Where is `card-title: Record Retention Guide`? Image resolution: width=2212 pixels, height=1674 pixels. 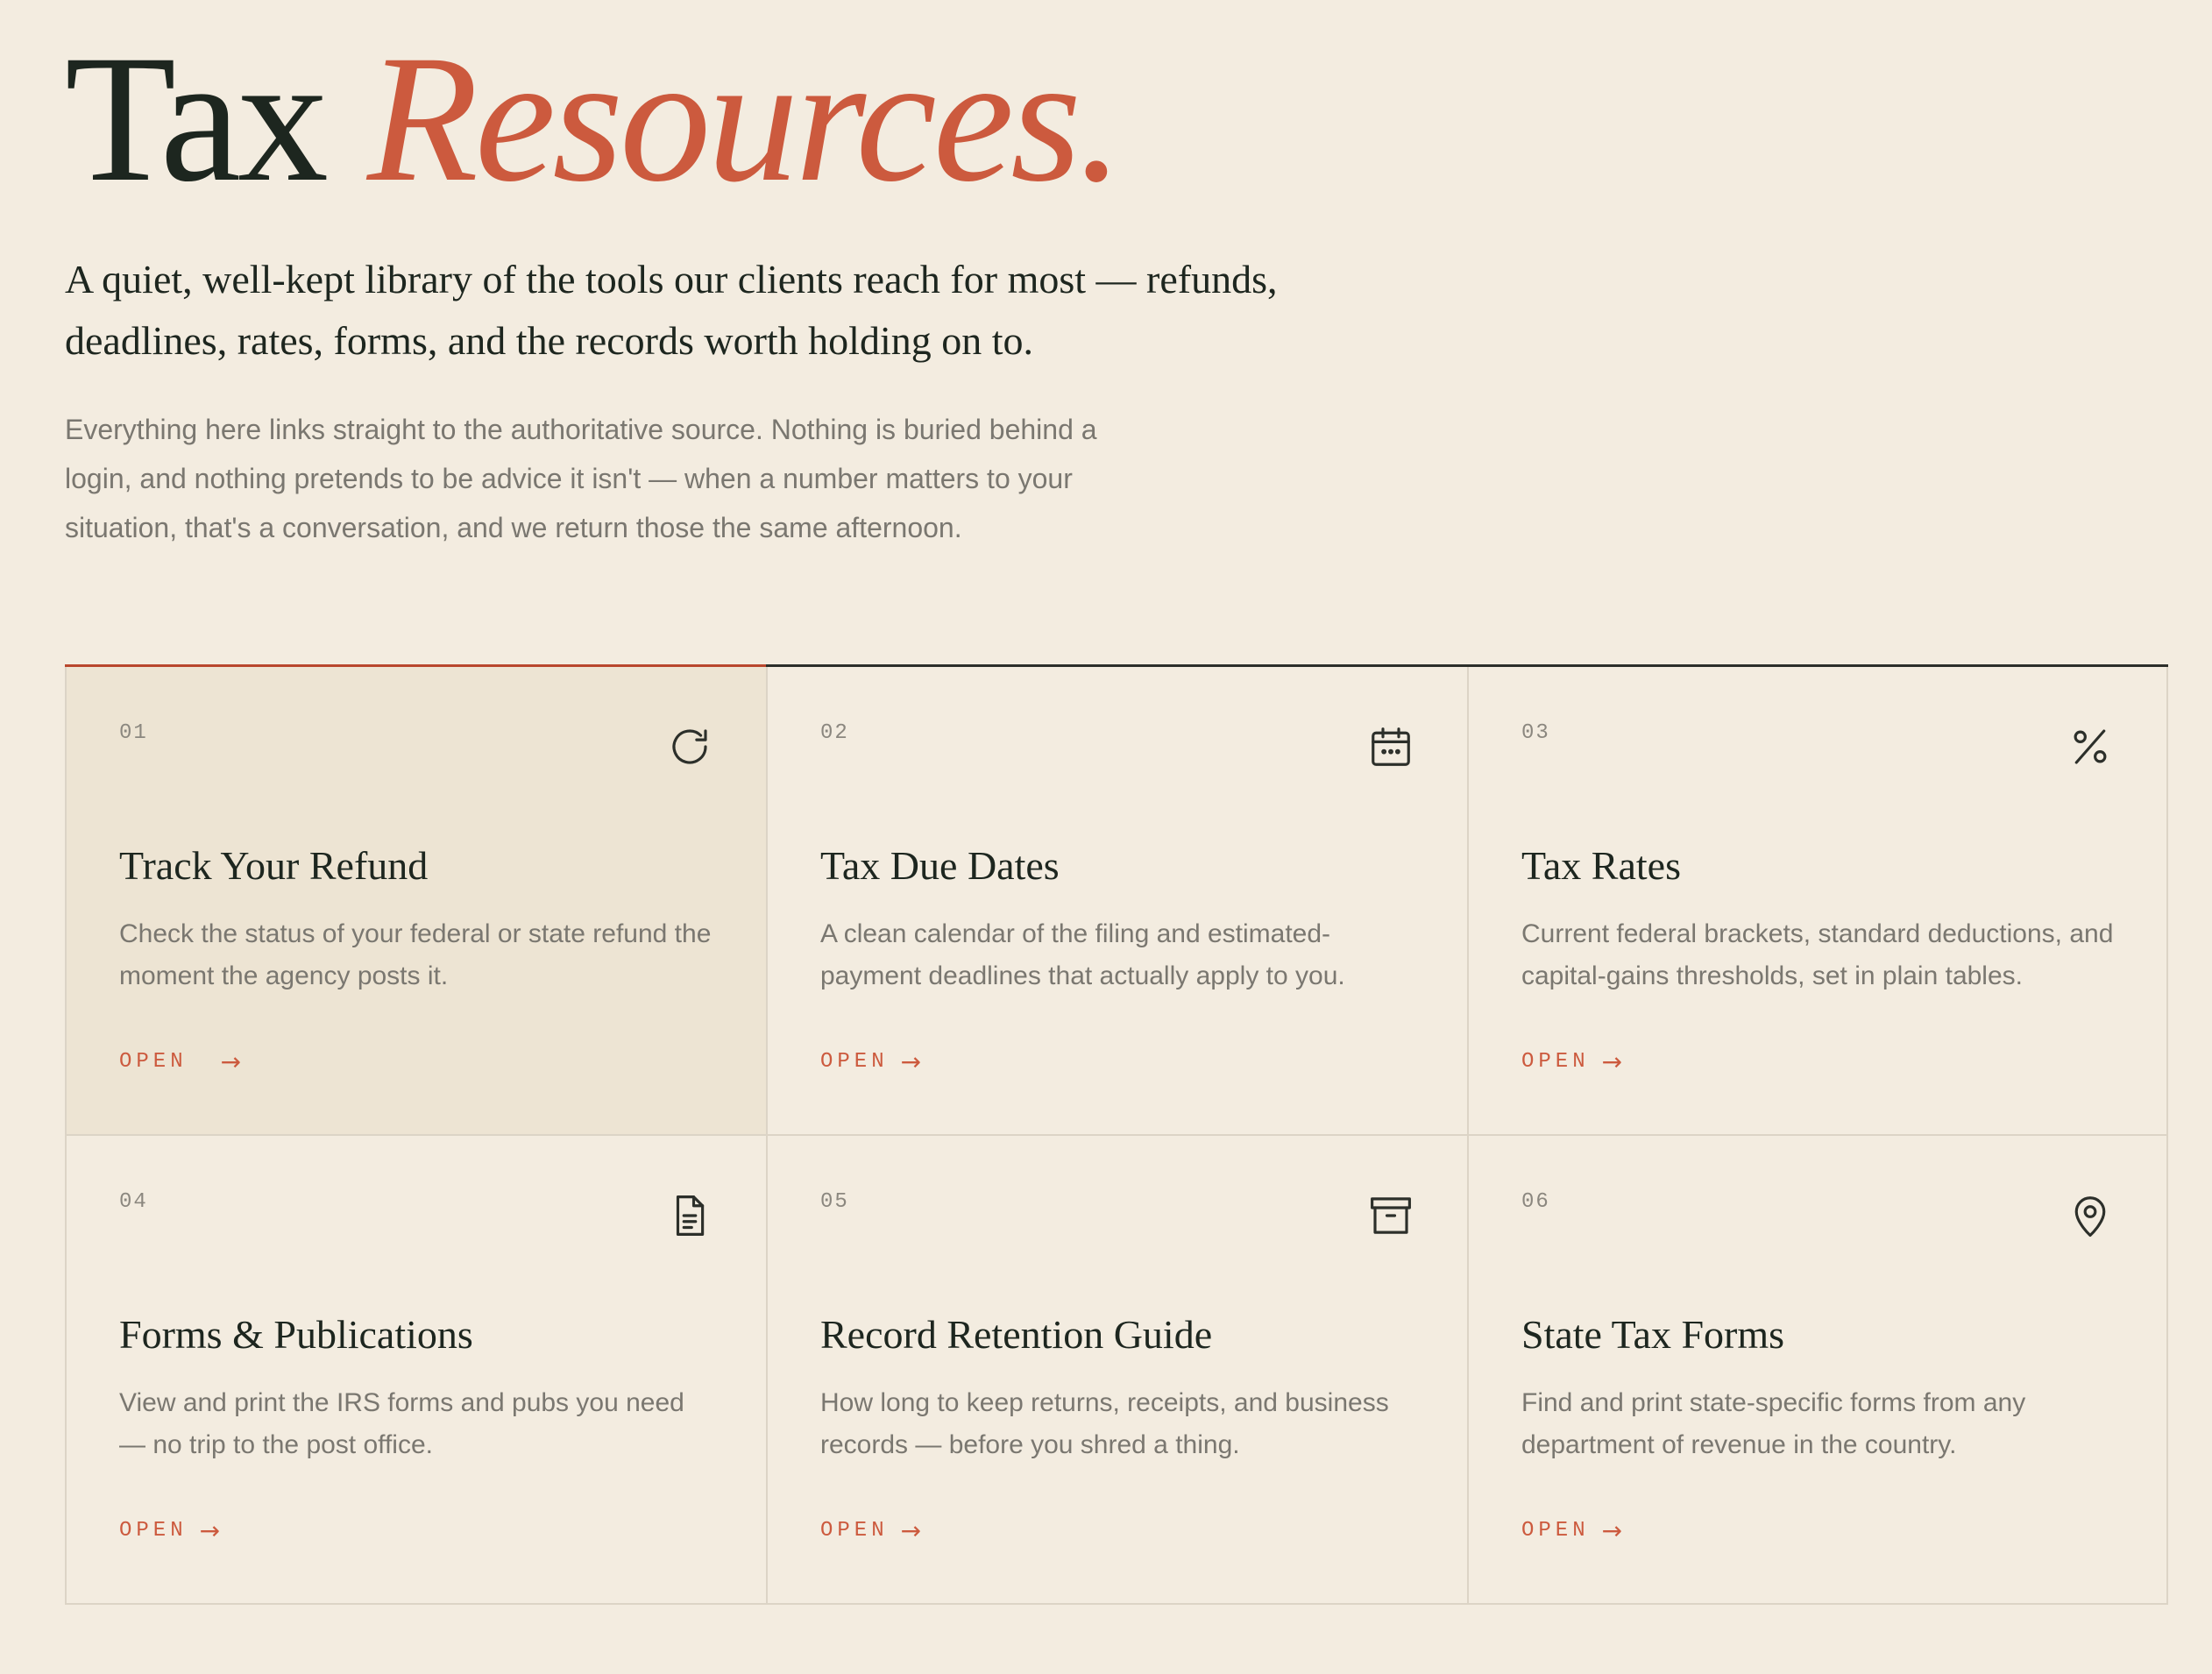 card-title: Record Retention Guide is located at coordinates (1016, 1334).